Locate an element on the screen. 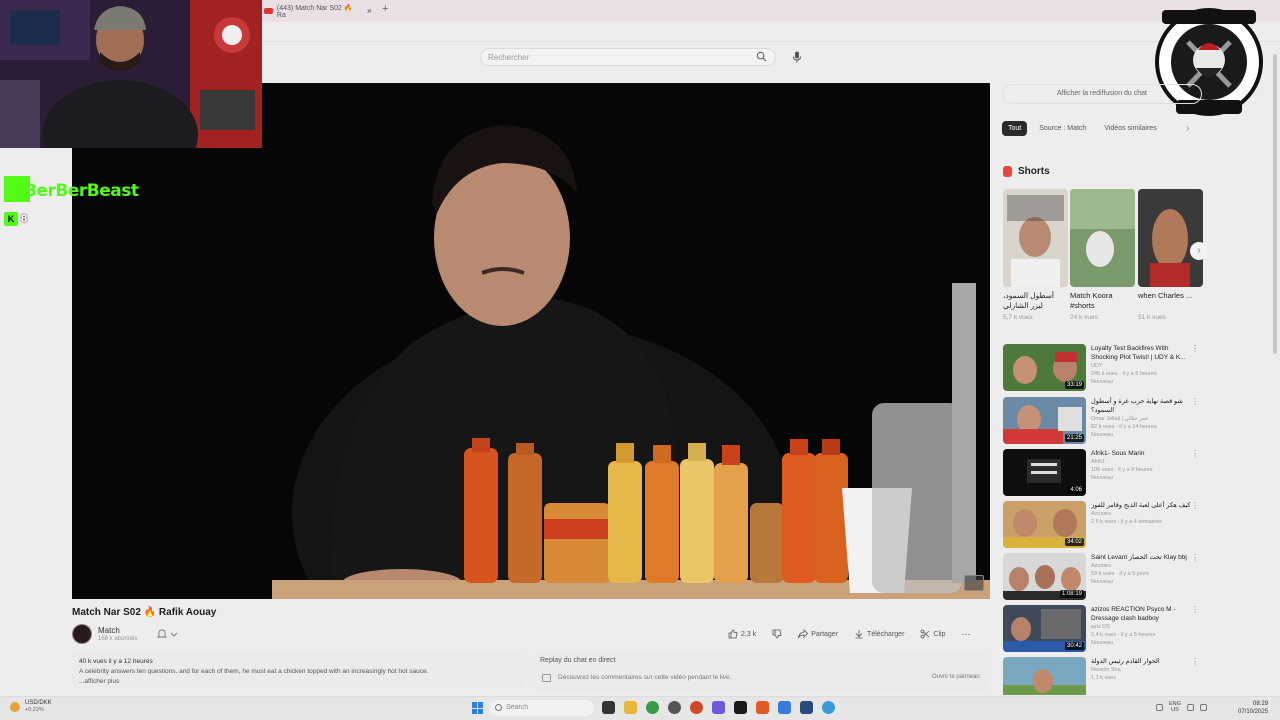 This screenshot has height=720, width=1280. search-icon is located at coordinates (761, 56).